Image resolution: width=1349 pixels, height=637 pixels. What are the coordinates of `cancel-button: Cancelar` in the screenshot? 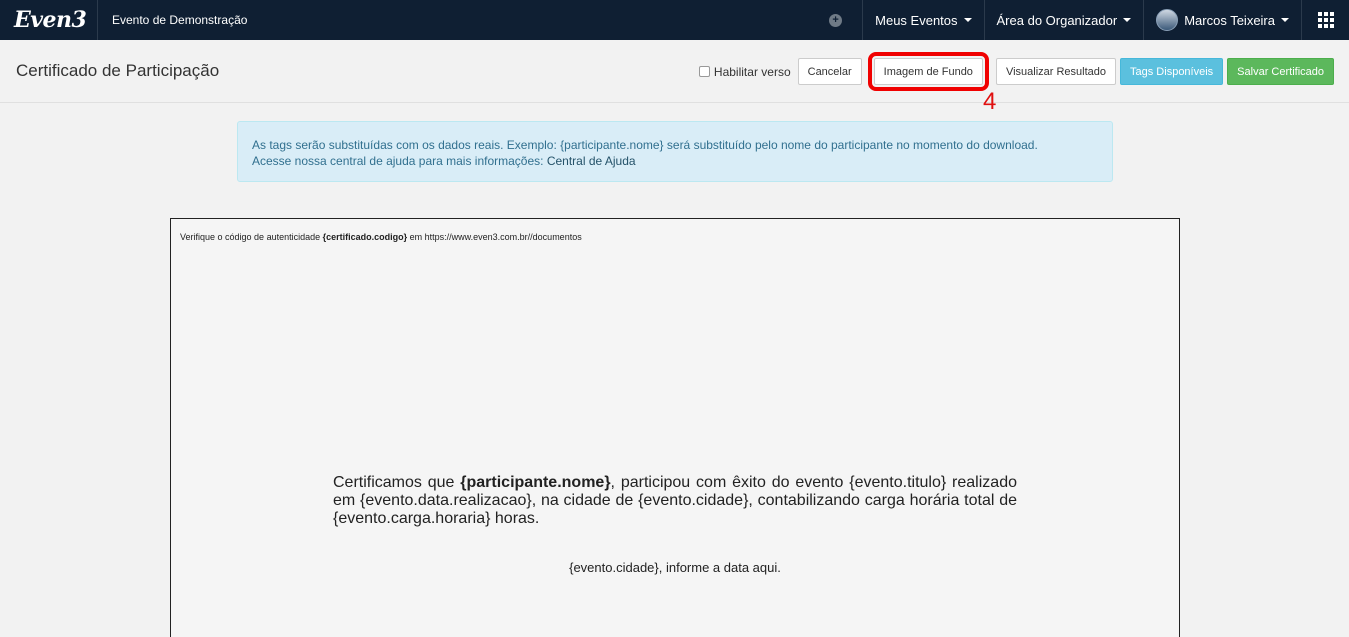 It's located at (829, 71).